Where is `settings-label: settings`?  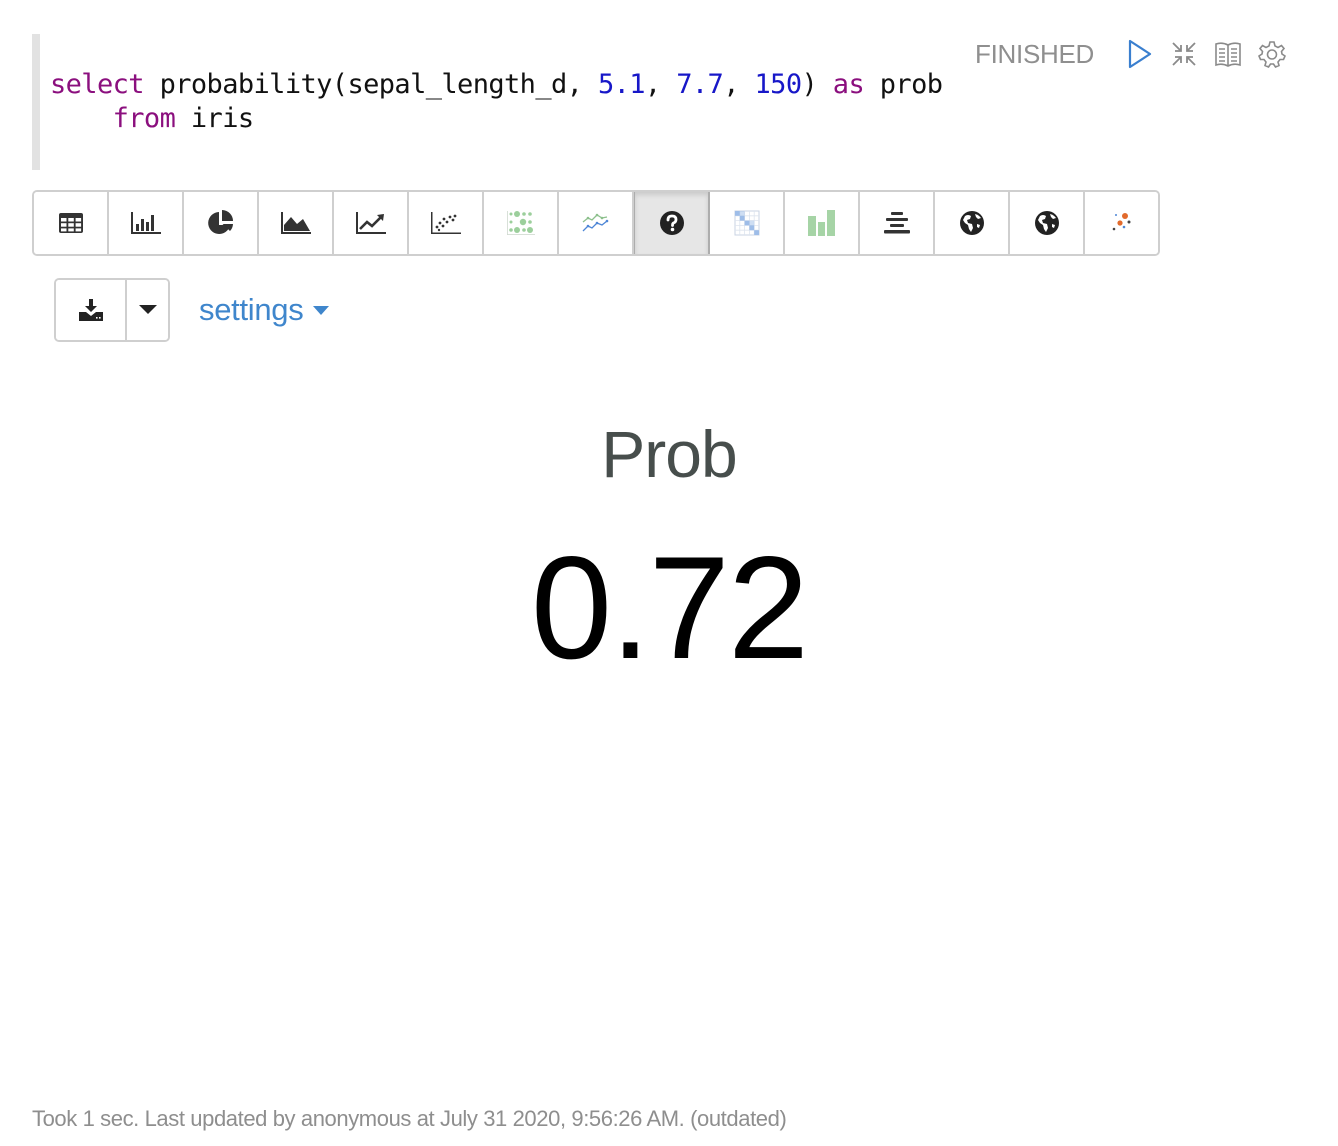
settings-label: settings is located at coordinates (251, 309).